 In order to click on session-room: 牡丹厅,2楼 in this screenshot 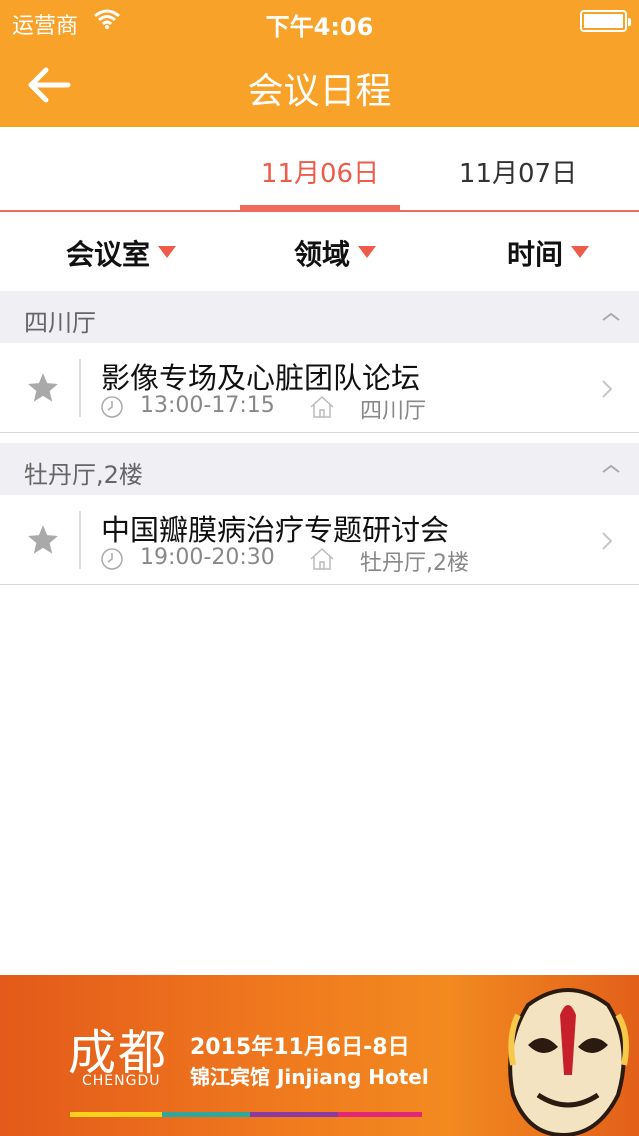, I will do `click(414, 563)`.